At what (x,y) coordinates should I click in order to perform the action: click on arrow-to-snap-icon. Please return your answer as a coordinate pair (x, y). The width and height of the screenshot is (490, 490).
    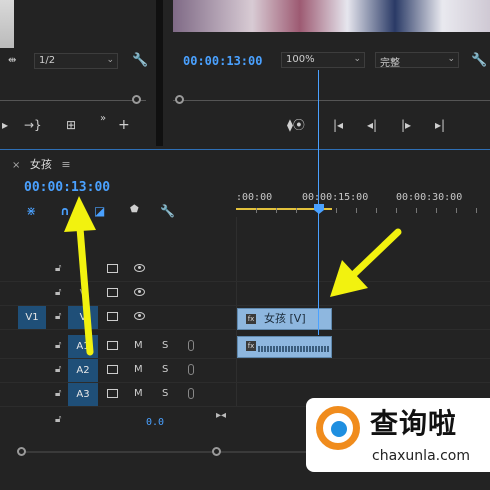
    Looking at the image, I should click on (80, 276).